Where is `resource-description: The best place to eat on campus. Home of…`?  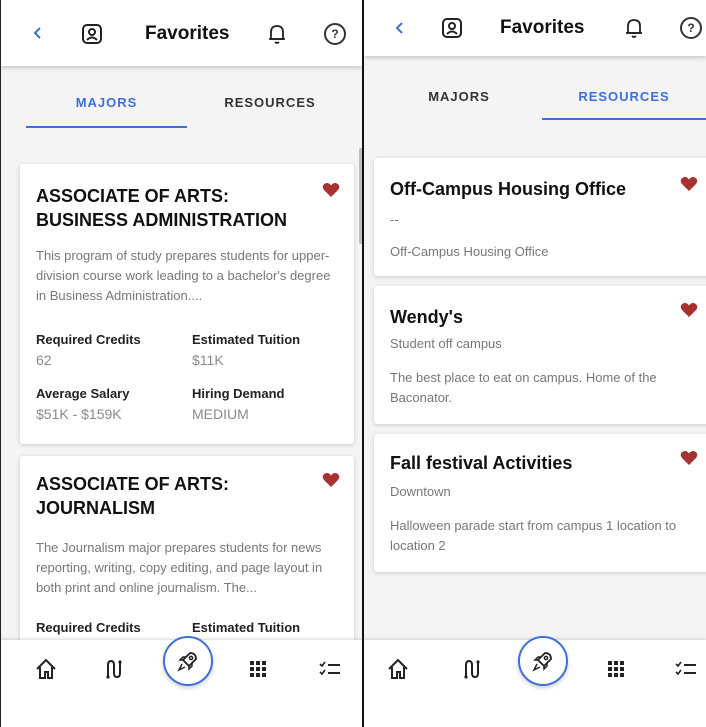 resource-description: The best place to eat on campus. Home of… is located at coordinates (523, 387).